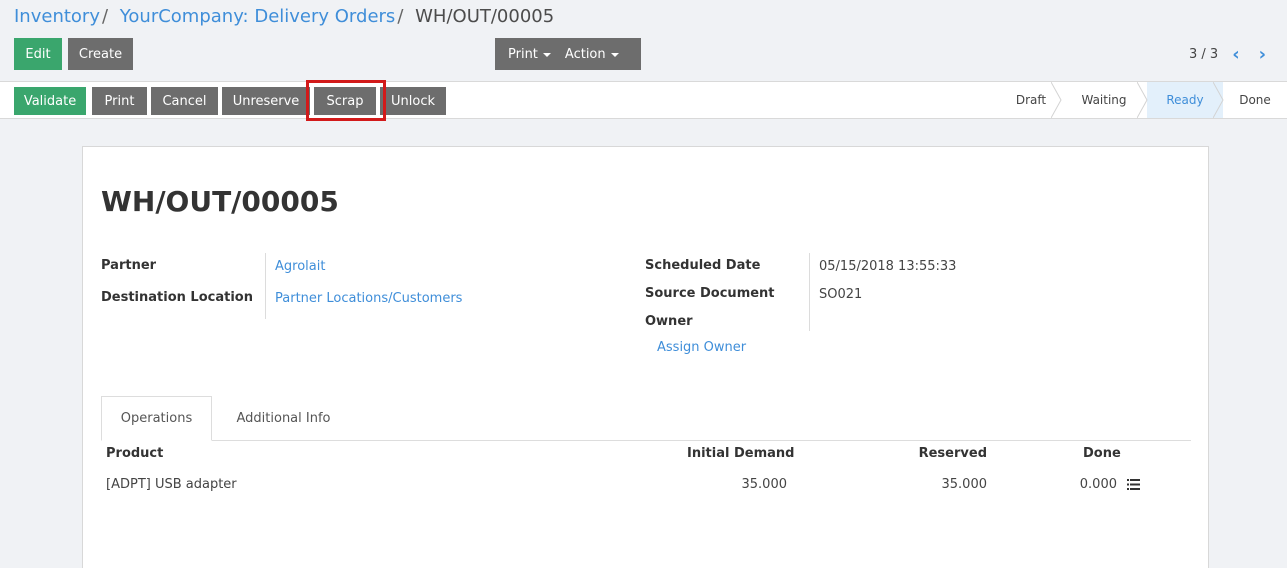  I want to click on unlock-button: Unlock, so click(413, 101).